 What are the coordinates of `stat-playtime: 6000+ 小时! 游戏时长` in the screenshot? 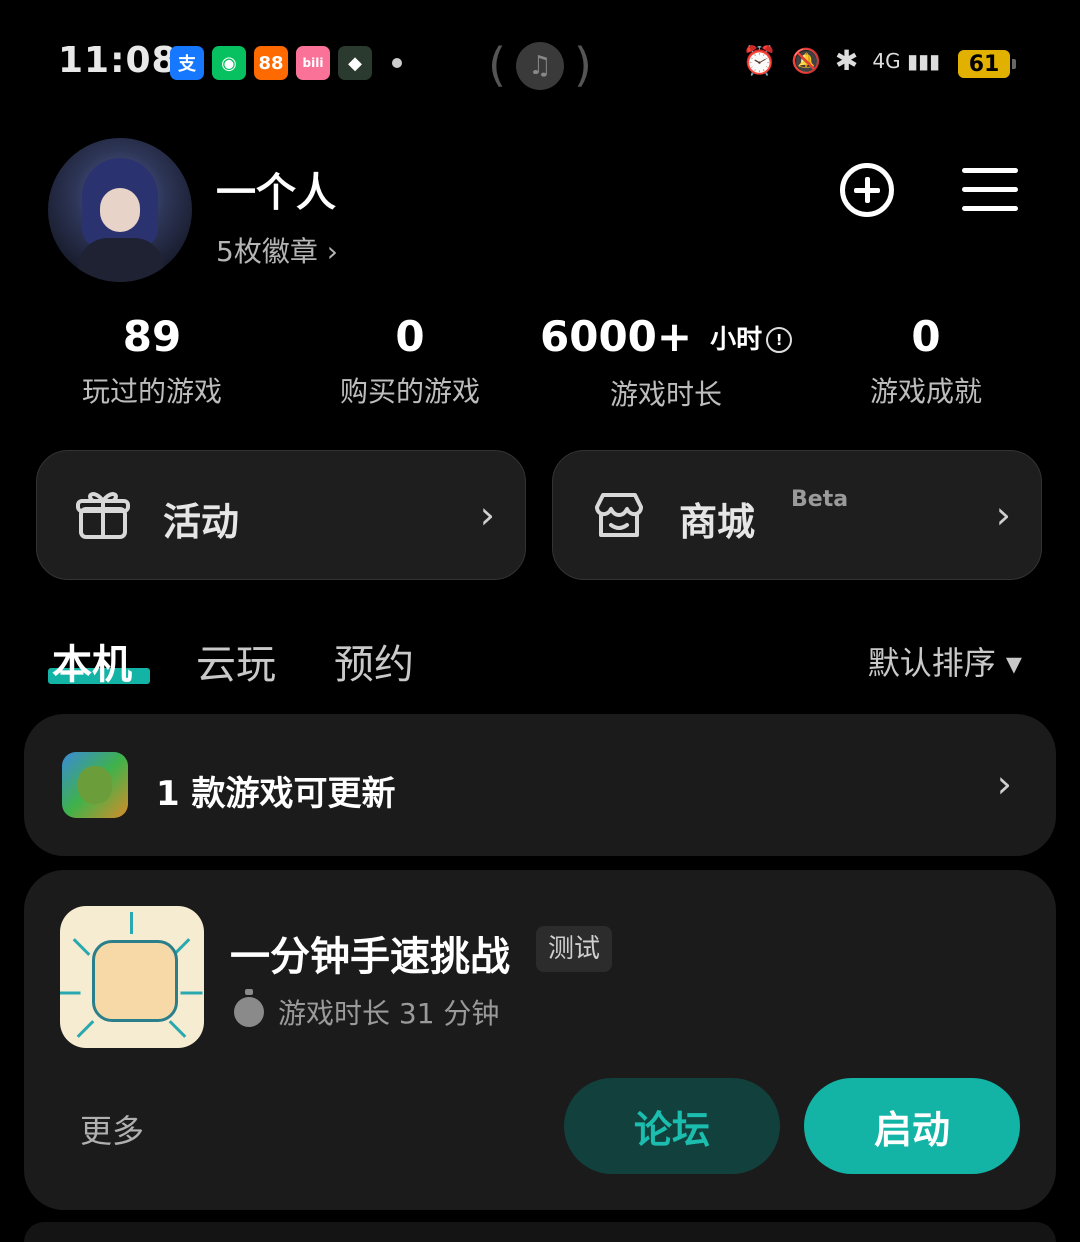 It's located at (680, 362).